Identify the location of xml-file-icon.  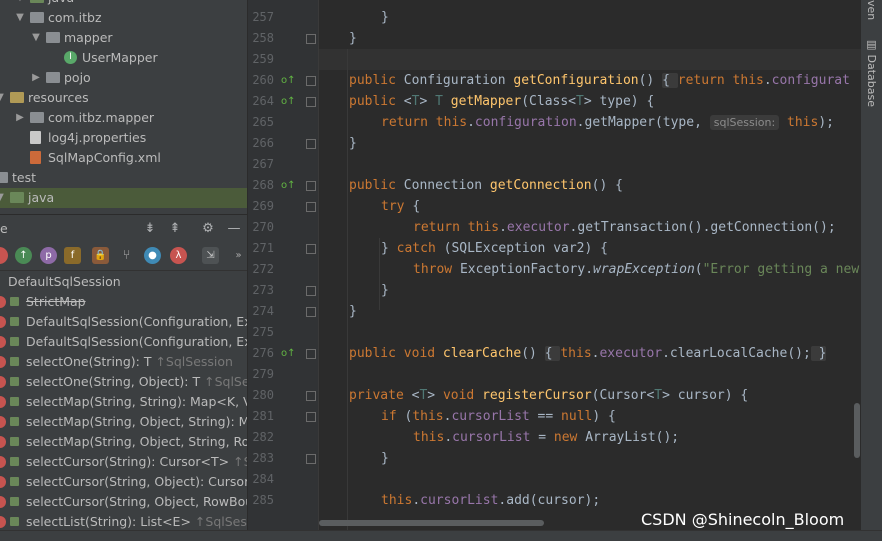
(35, 157).